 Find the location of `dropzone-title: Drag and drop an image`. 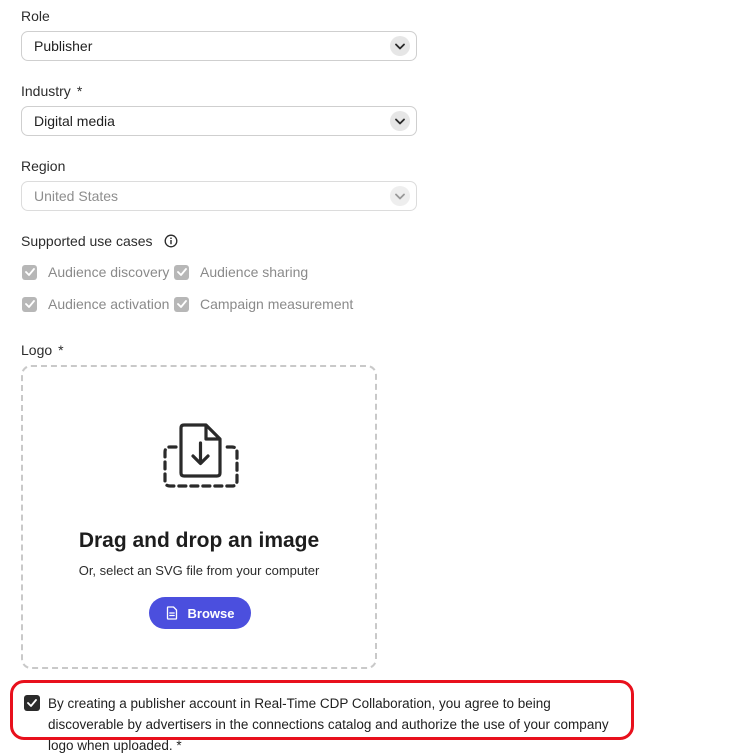

dropzone-title: Drag and drop an image is located at coordinates (199, 540).